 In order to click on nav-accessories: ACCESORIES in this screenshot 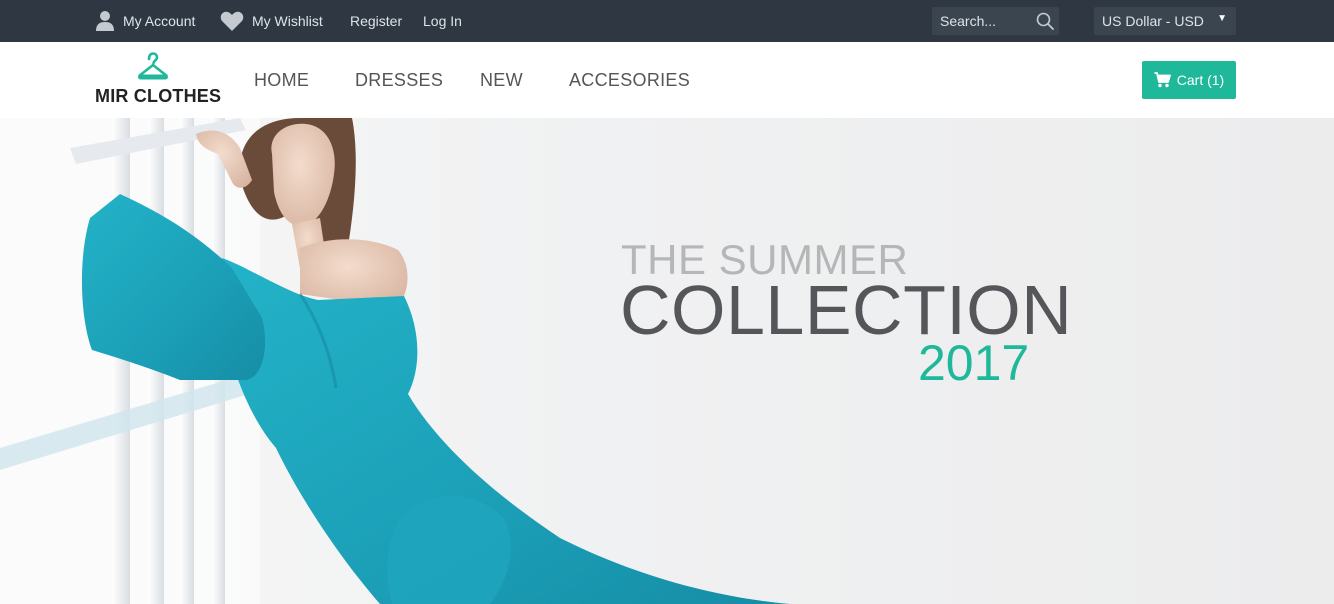, I will do `click(629, 80)`.